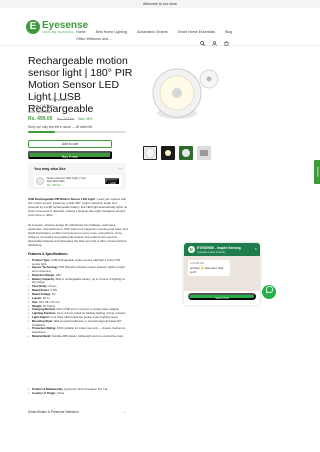 This screenshot has width=320, height=452. I want to click on feature-value: : 5V, so click(53, 293).